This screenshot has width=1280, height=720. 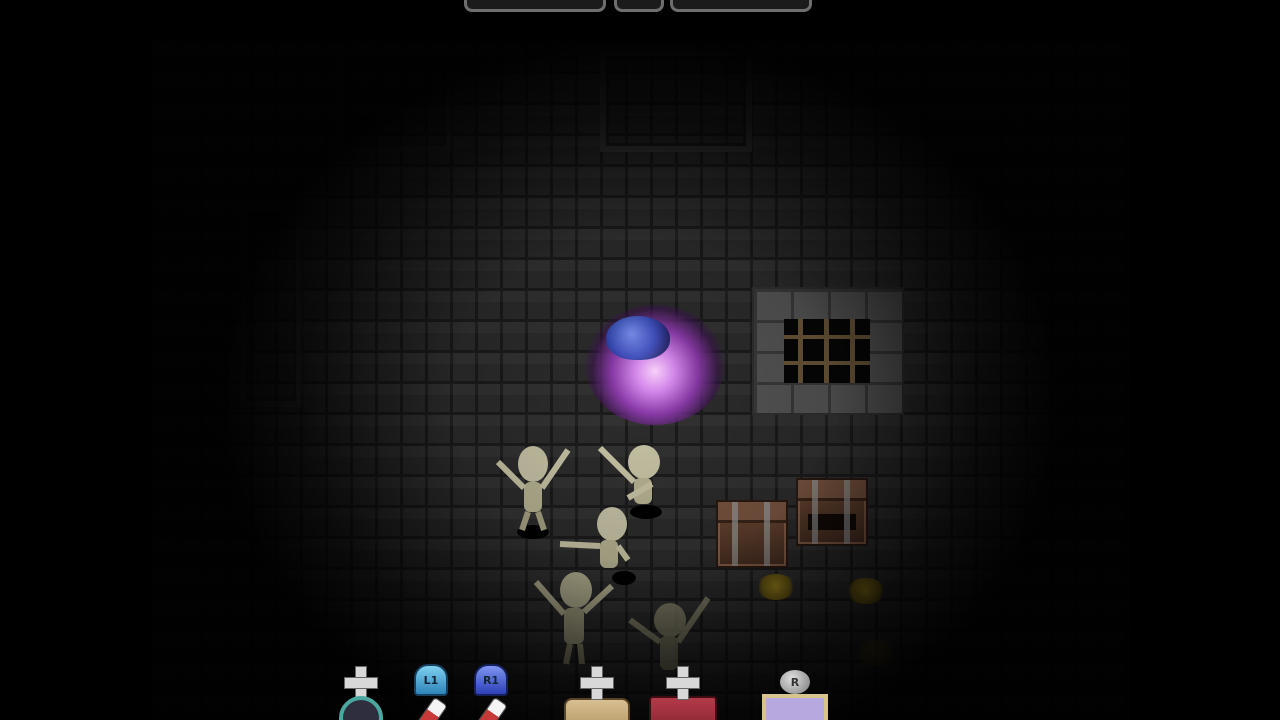 What do you see at coordinates (741, 6) in the screenshot?
I see `mana-bar` at bounding box center [741, 6].